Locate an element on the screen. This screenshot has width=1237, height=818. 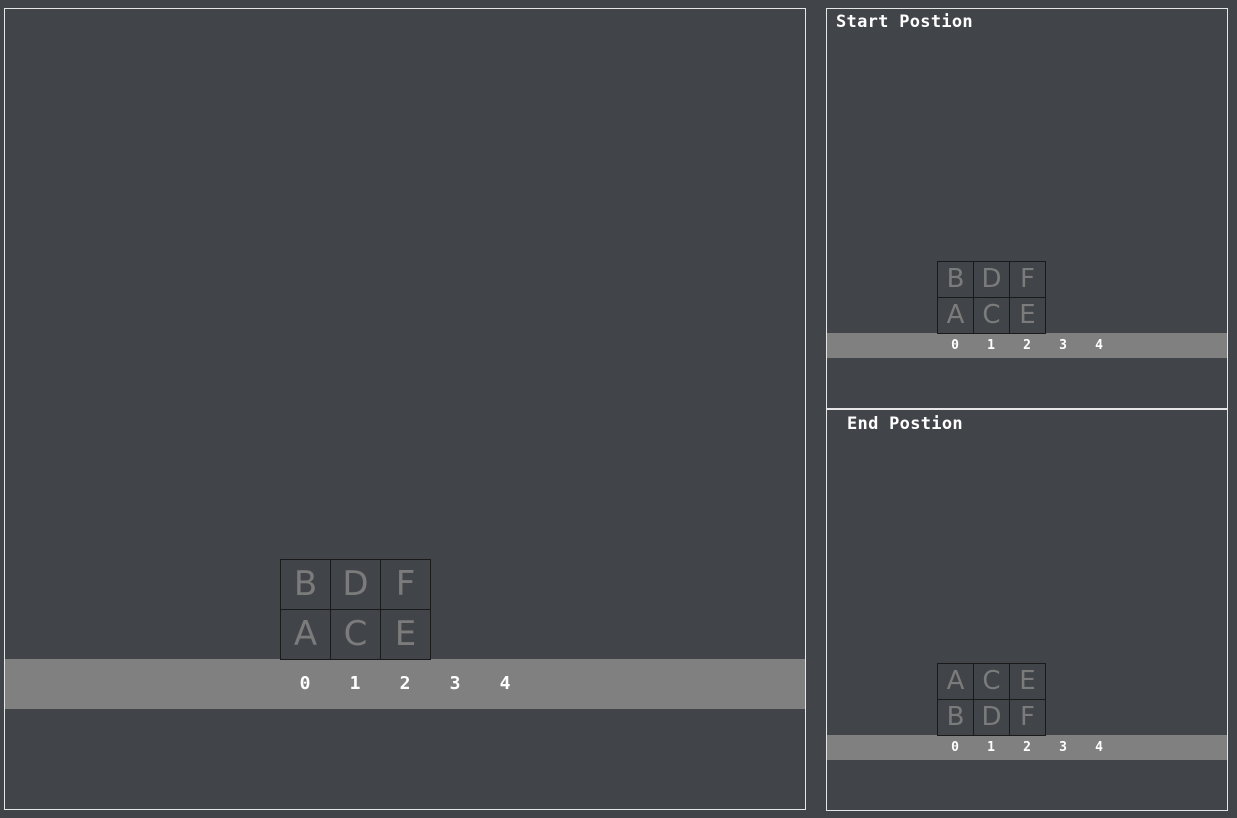
block-col0-row1: A is located at coordinates (955, 681).